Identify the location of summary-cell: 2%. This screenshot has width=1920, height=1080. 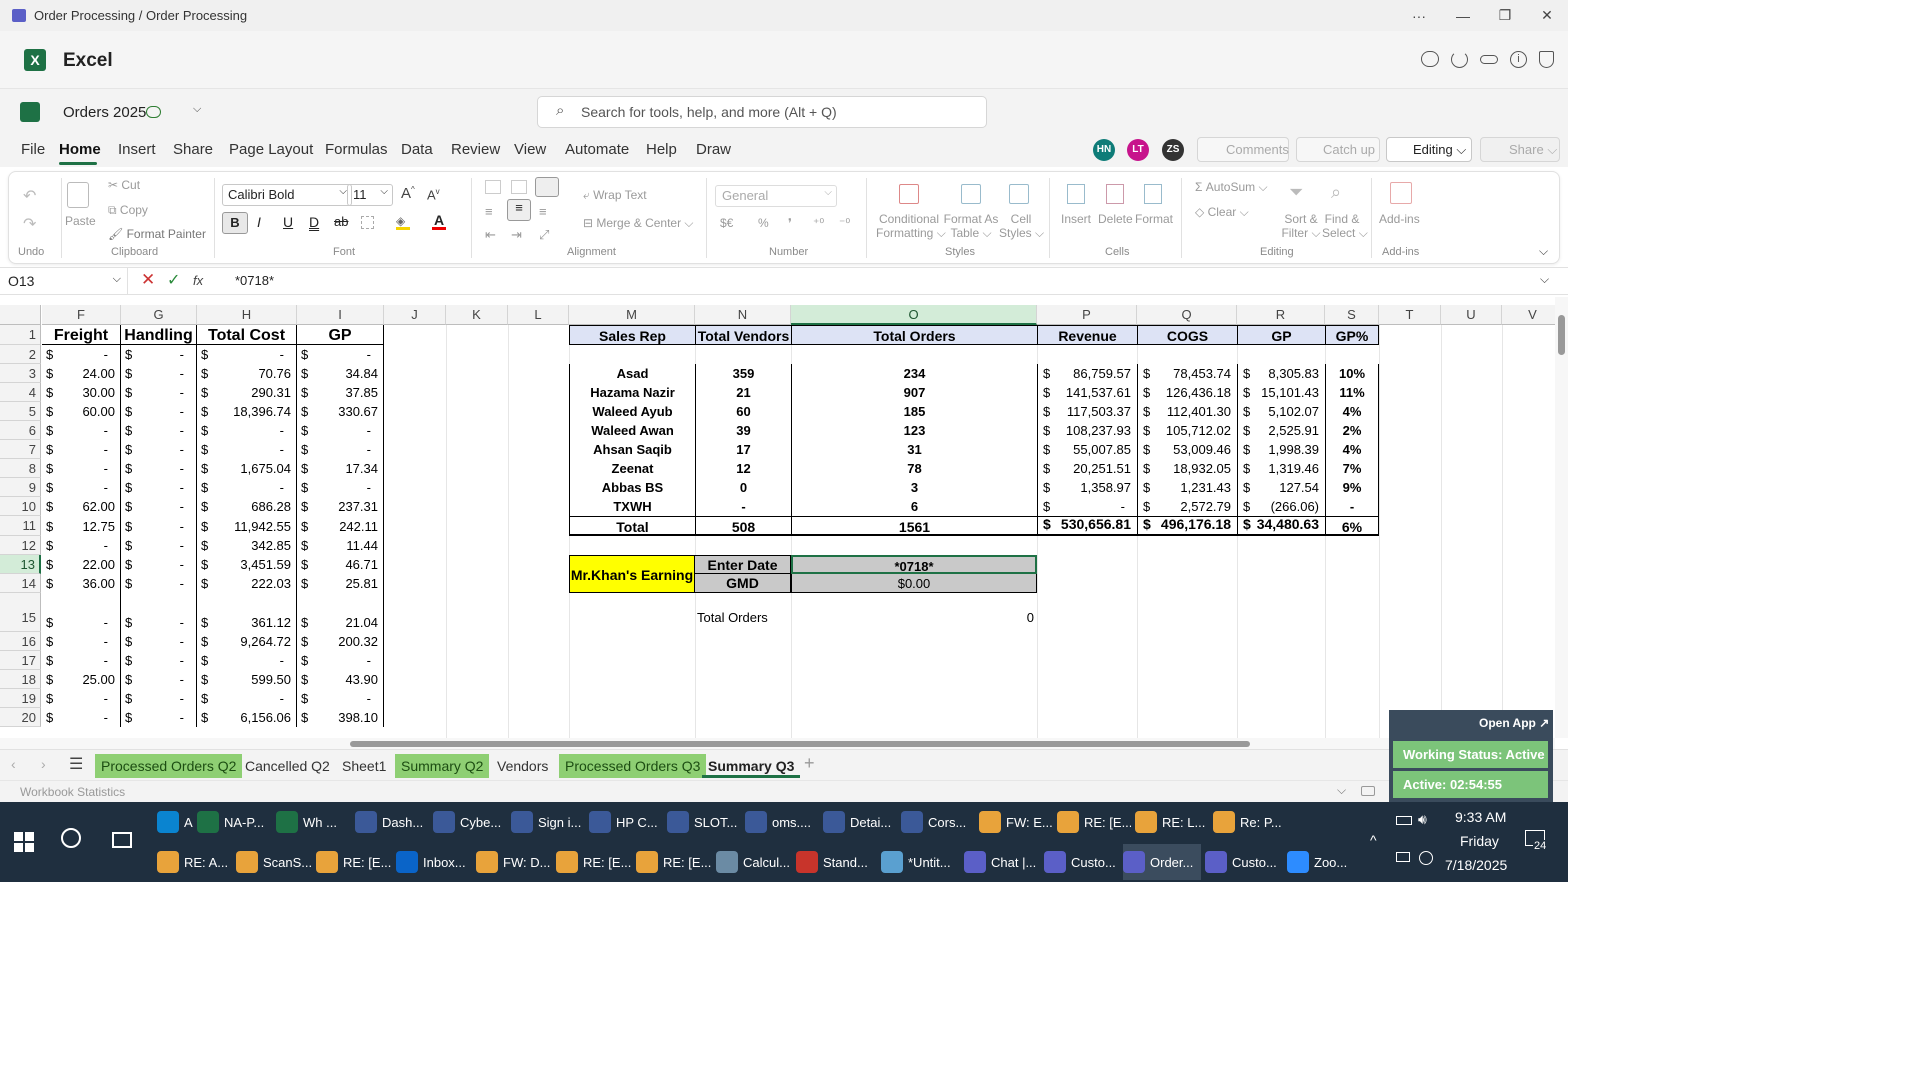
(1352, 430).